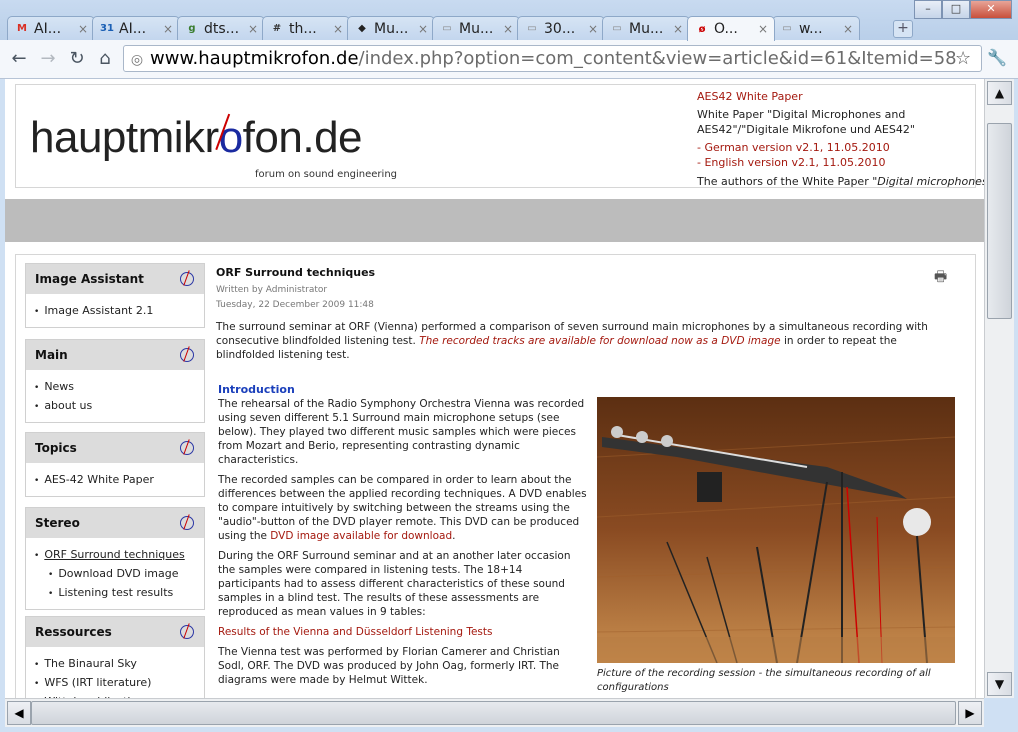 The image size is (1018, 732). Describe the element at coordinates (105, 59) in the screenshot. I see `home-icon: ⌂` at that location.